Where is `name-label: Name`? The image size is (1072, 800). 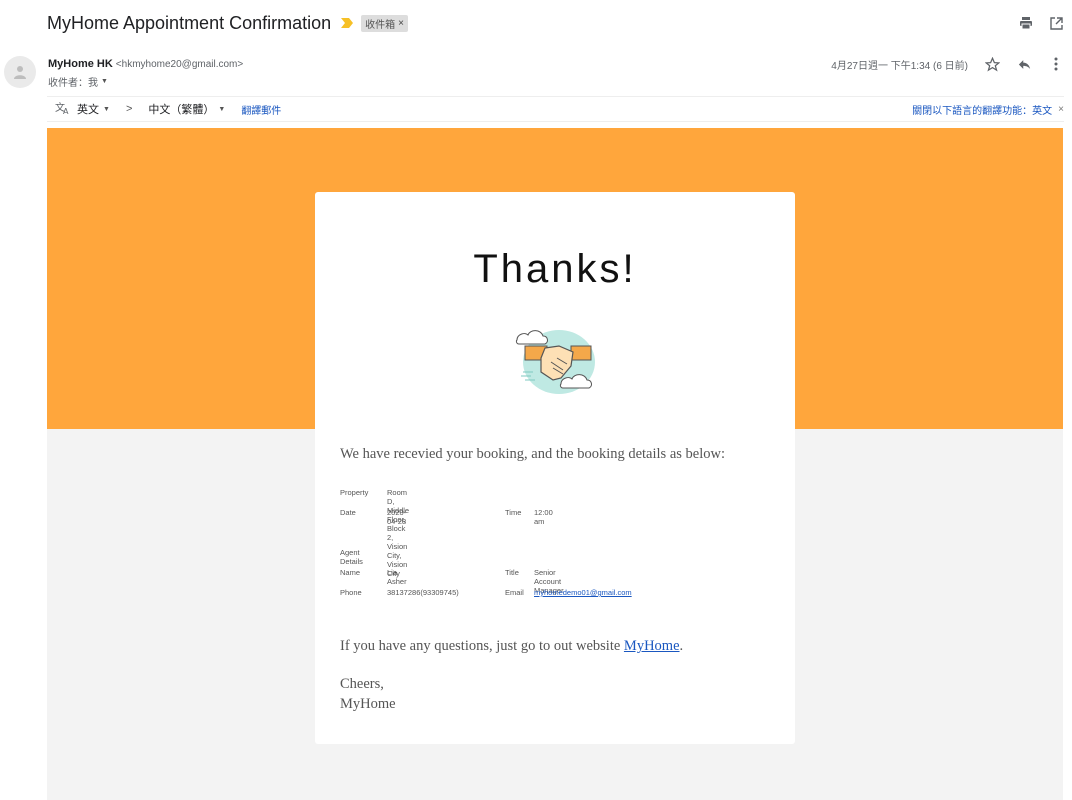 name-label: Name is located at coordinates (350, 572).